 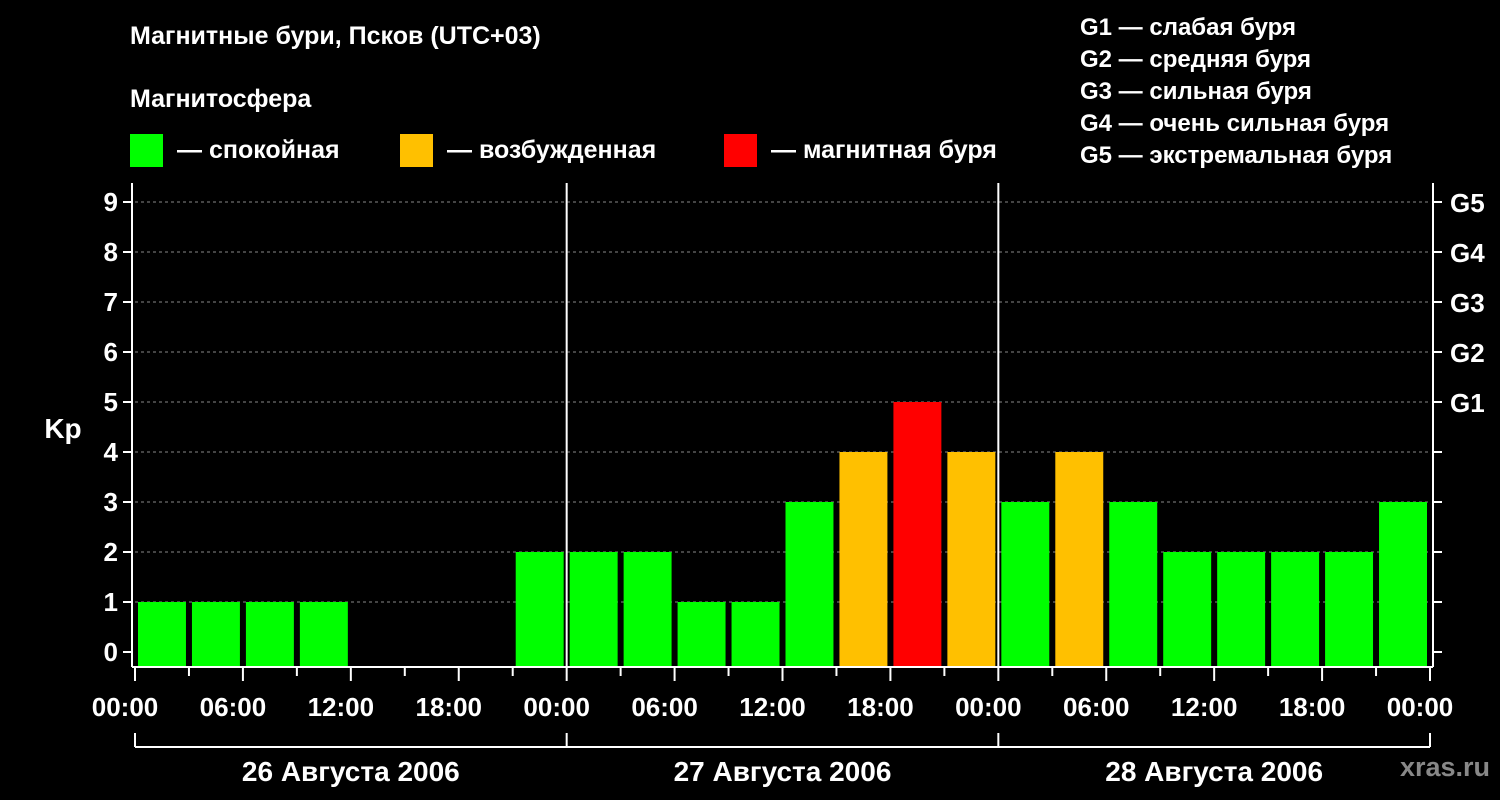 I want to click on x-tick-label-2: 12:00, so click(x=341, y=707).